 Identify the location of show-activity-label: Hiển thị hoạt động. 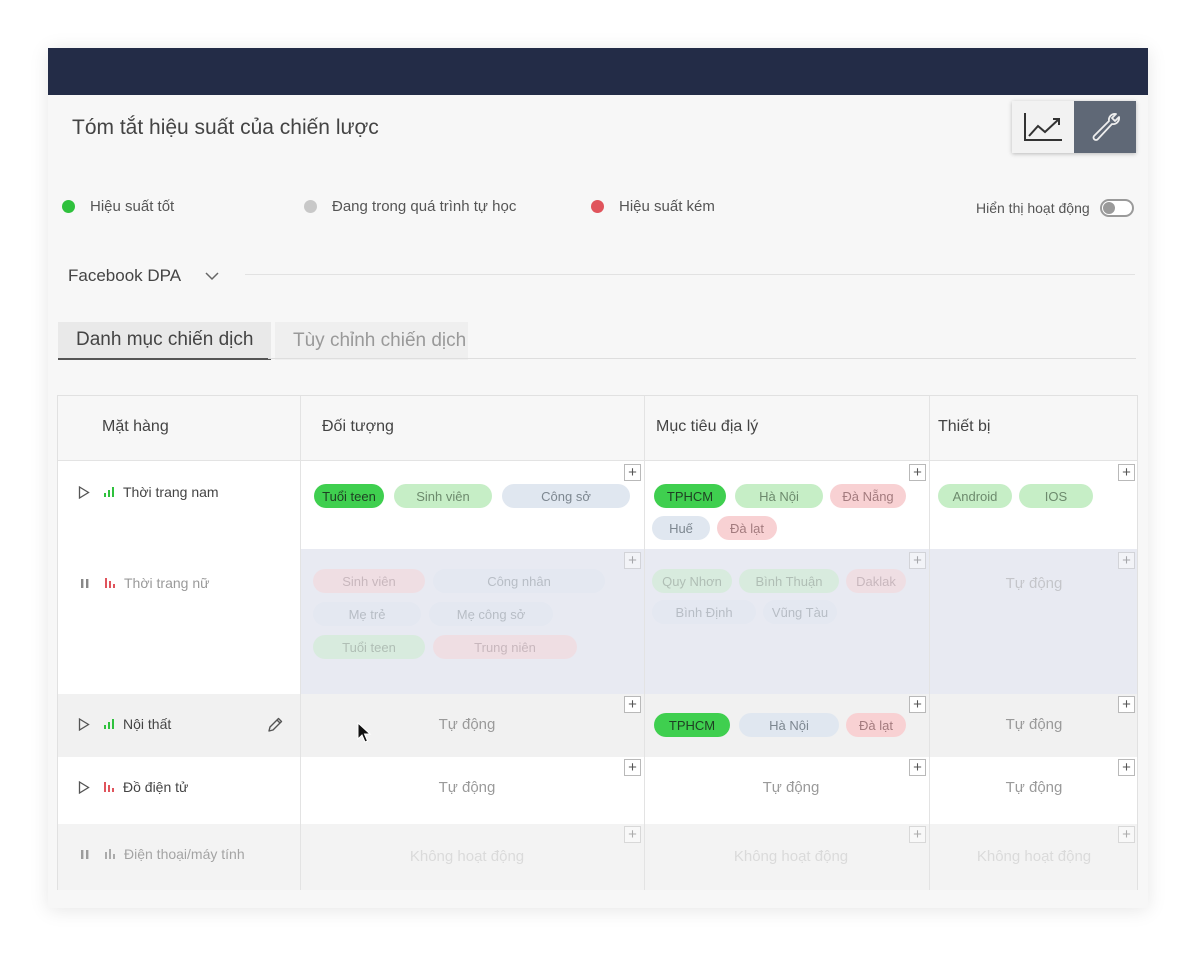
(1033, 208).